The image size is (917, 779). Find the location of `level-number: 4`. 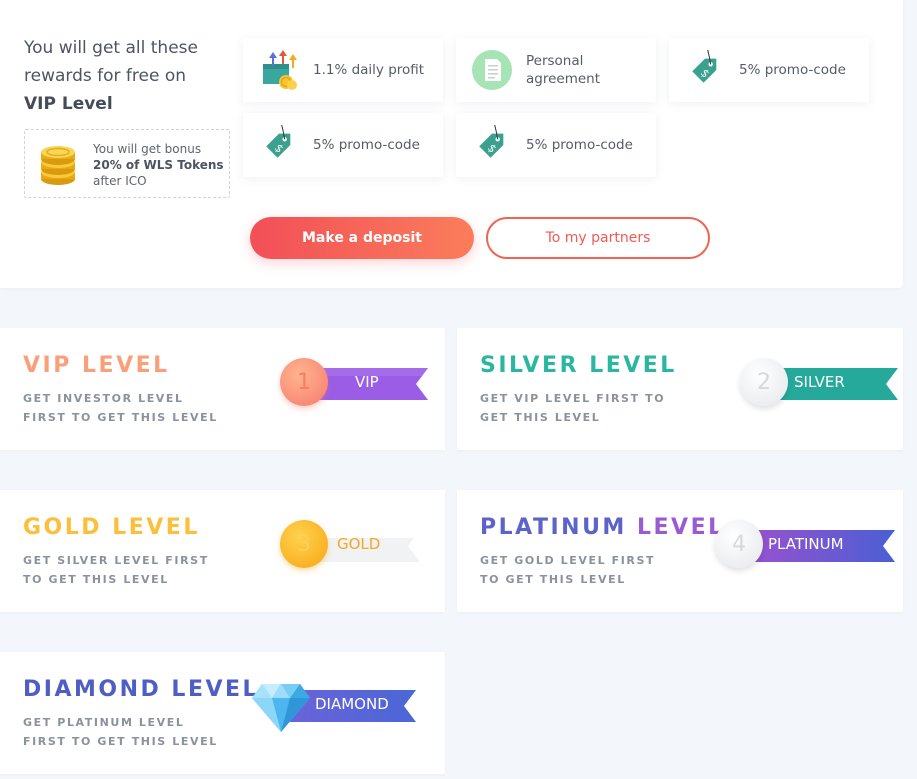

level-number: 4 is located at coordinates (739, 544).